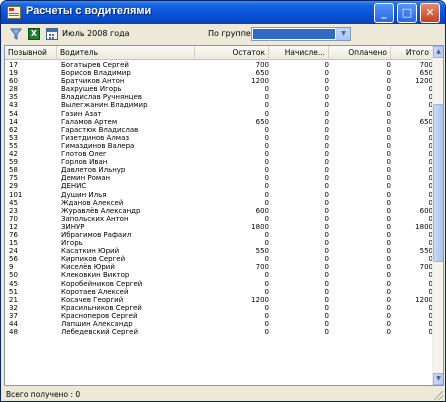  Describe the element at coordinates (96, 234) in the screenshot. I see `cell-driver: Ибрагимов Рафаил` at that location.